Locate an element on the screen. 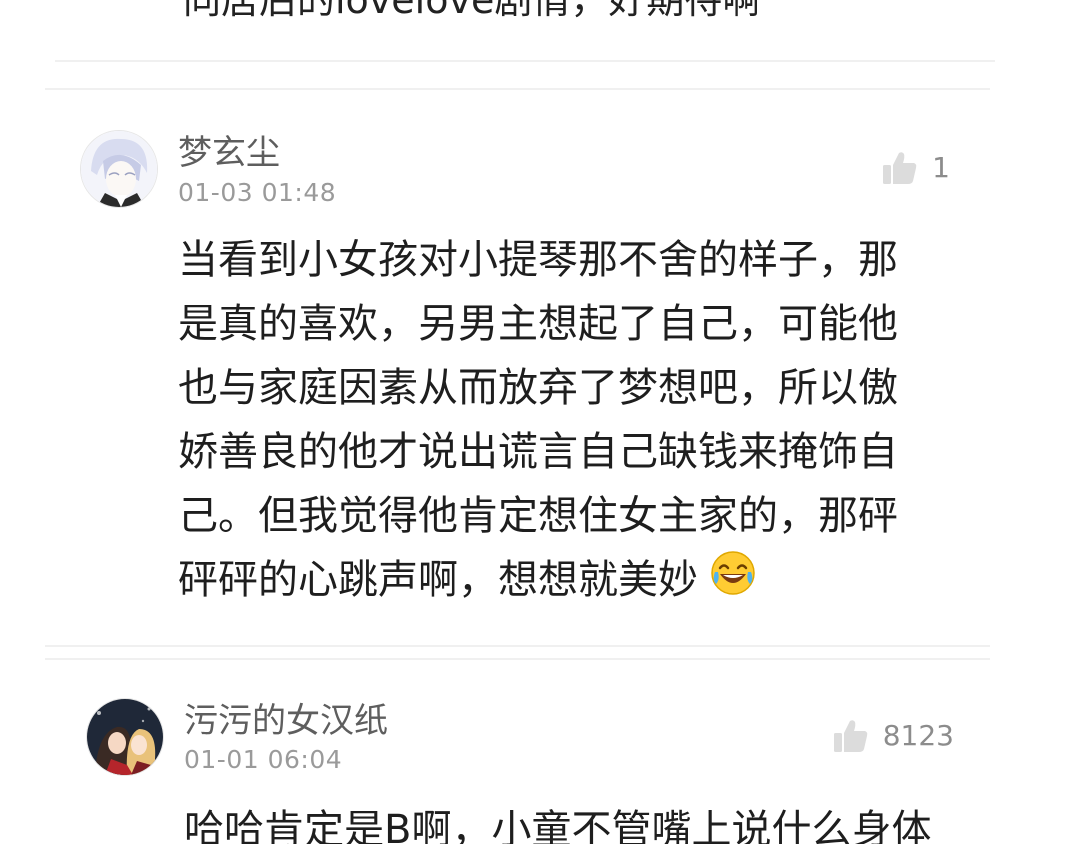  like-button: 1 is located at coordinates (916, 168).